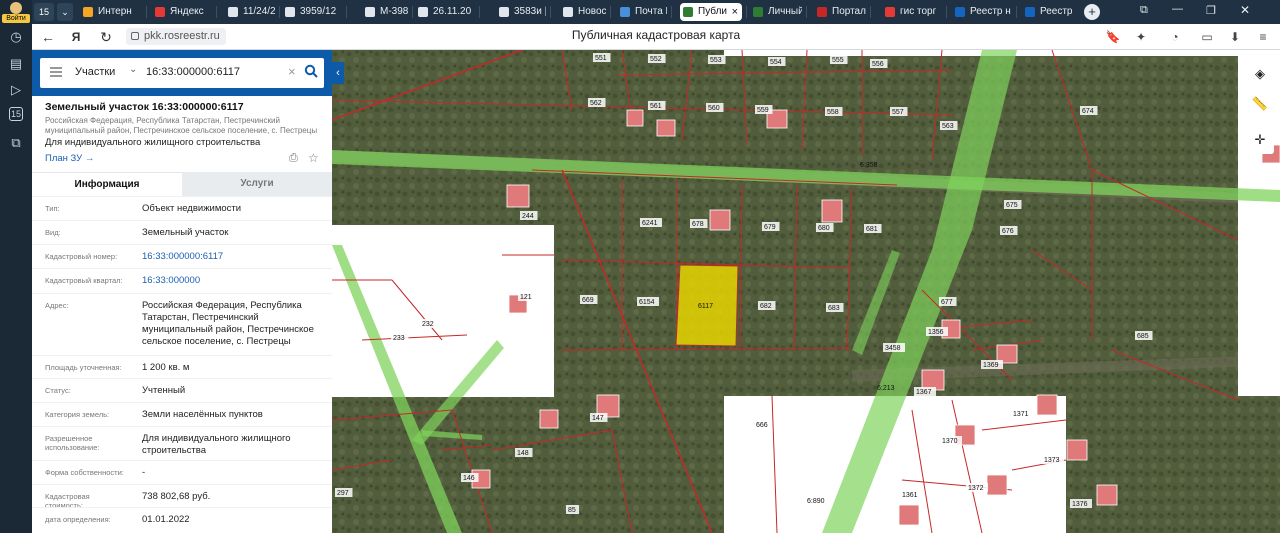 The height and width of the screenshot is (533, 1280). Describe the element at coordinates (950, 441) in the screenshot. I see `parcel-number-label: 1370` at that location.